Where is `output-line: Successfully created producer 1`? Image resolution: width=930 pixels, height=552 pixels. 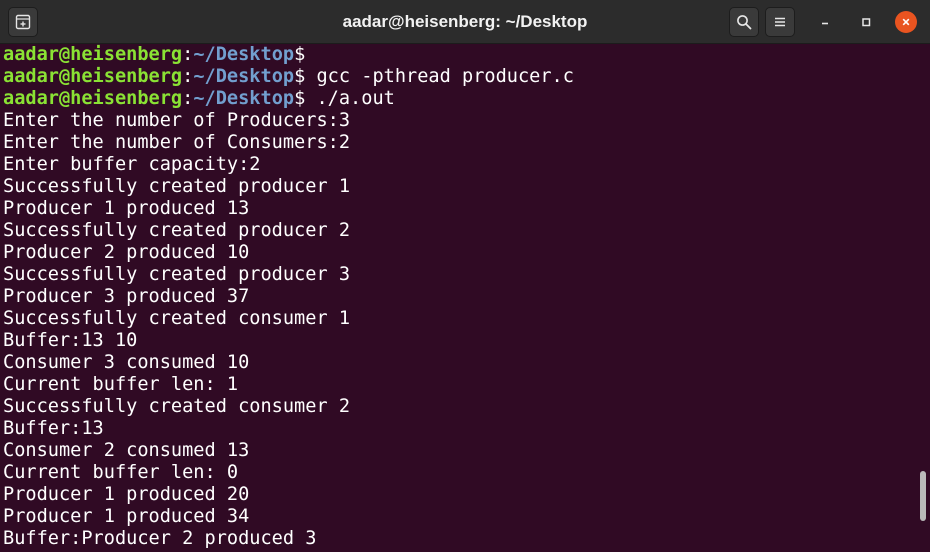 output-line: Successfully created producer 1 is located at coordinates (177, 186).